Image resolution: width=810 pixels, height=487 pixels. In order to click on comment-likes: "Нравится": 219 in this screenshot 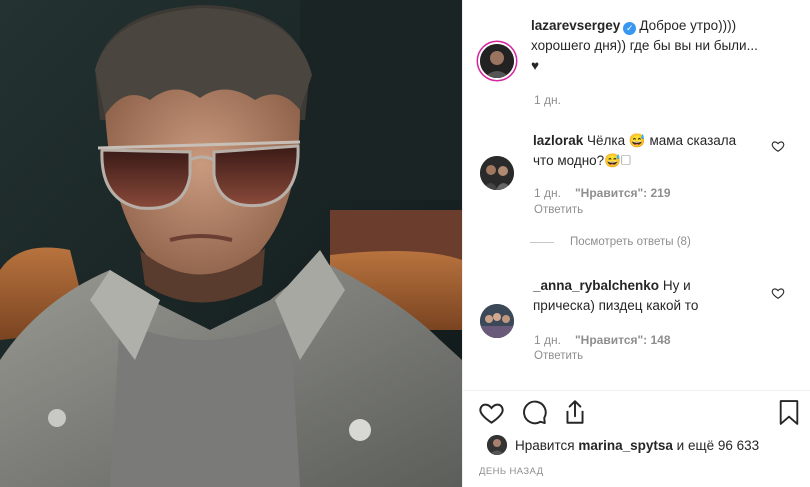, I will do `click(623, 193)`.